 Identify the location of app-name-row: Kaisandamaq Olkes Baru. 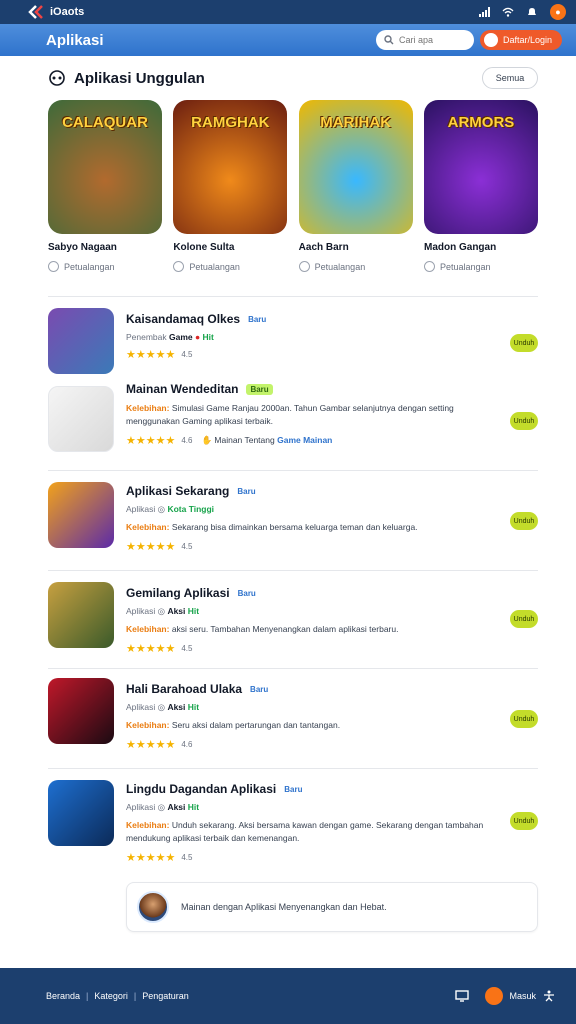
(311, 319).